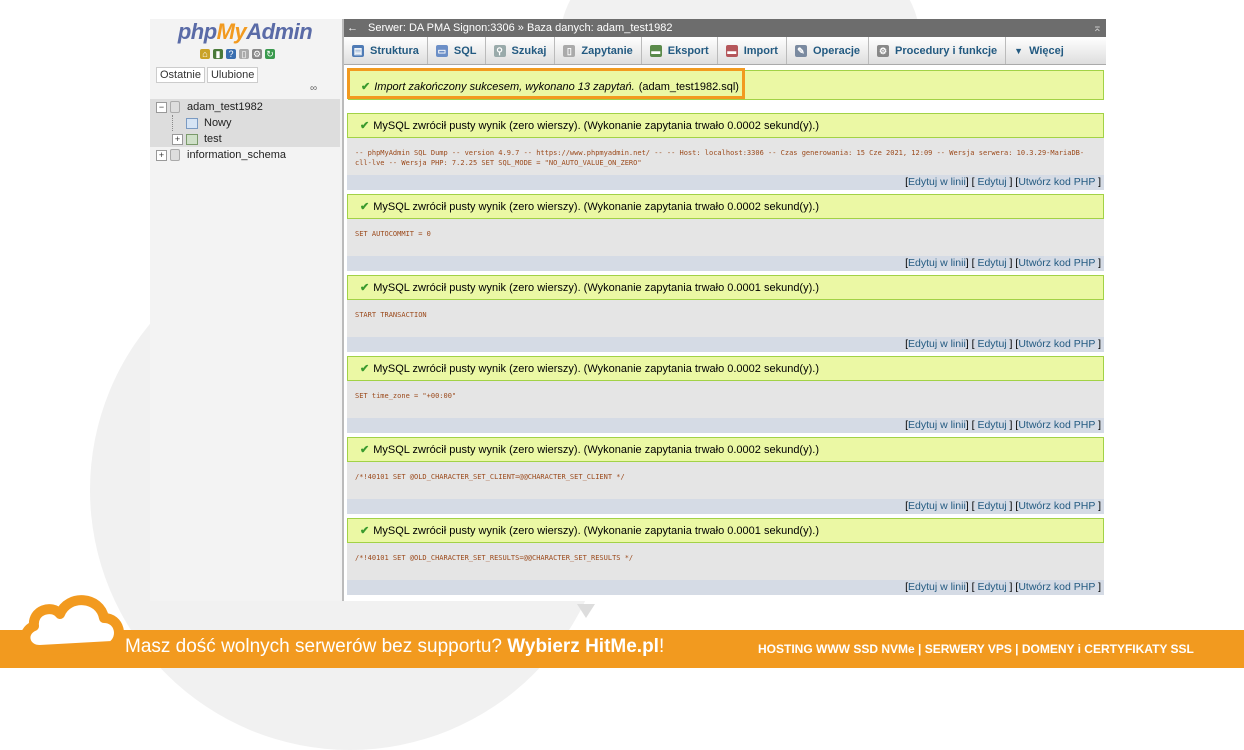 Image resolution: width=1244 pixels, height=750 pixels. What do you see at coordinates (231, 54) in the screenshot?
I see `help-icon: ?` at bounding box center [231, 54].